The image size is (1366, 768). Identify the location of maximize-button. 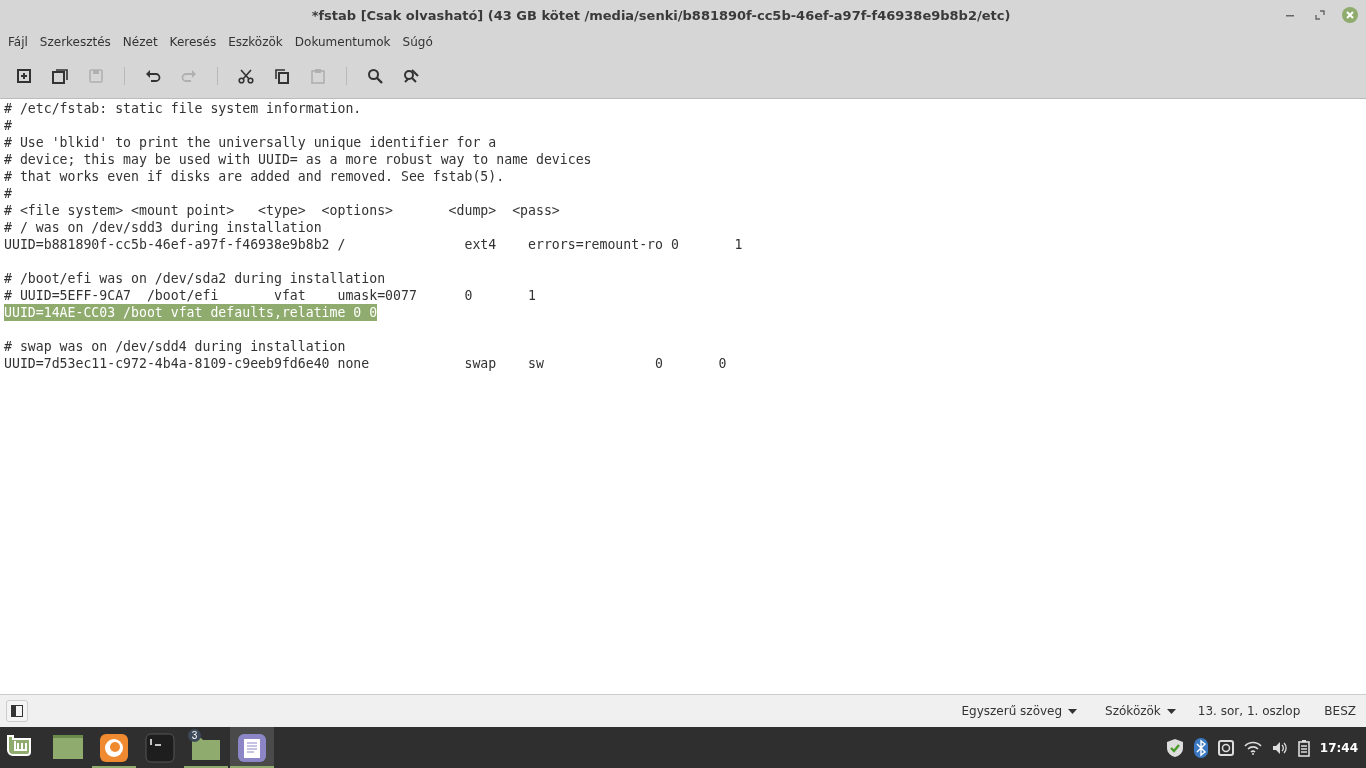
(1320, 15).